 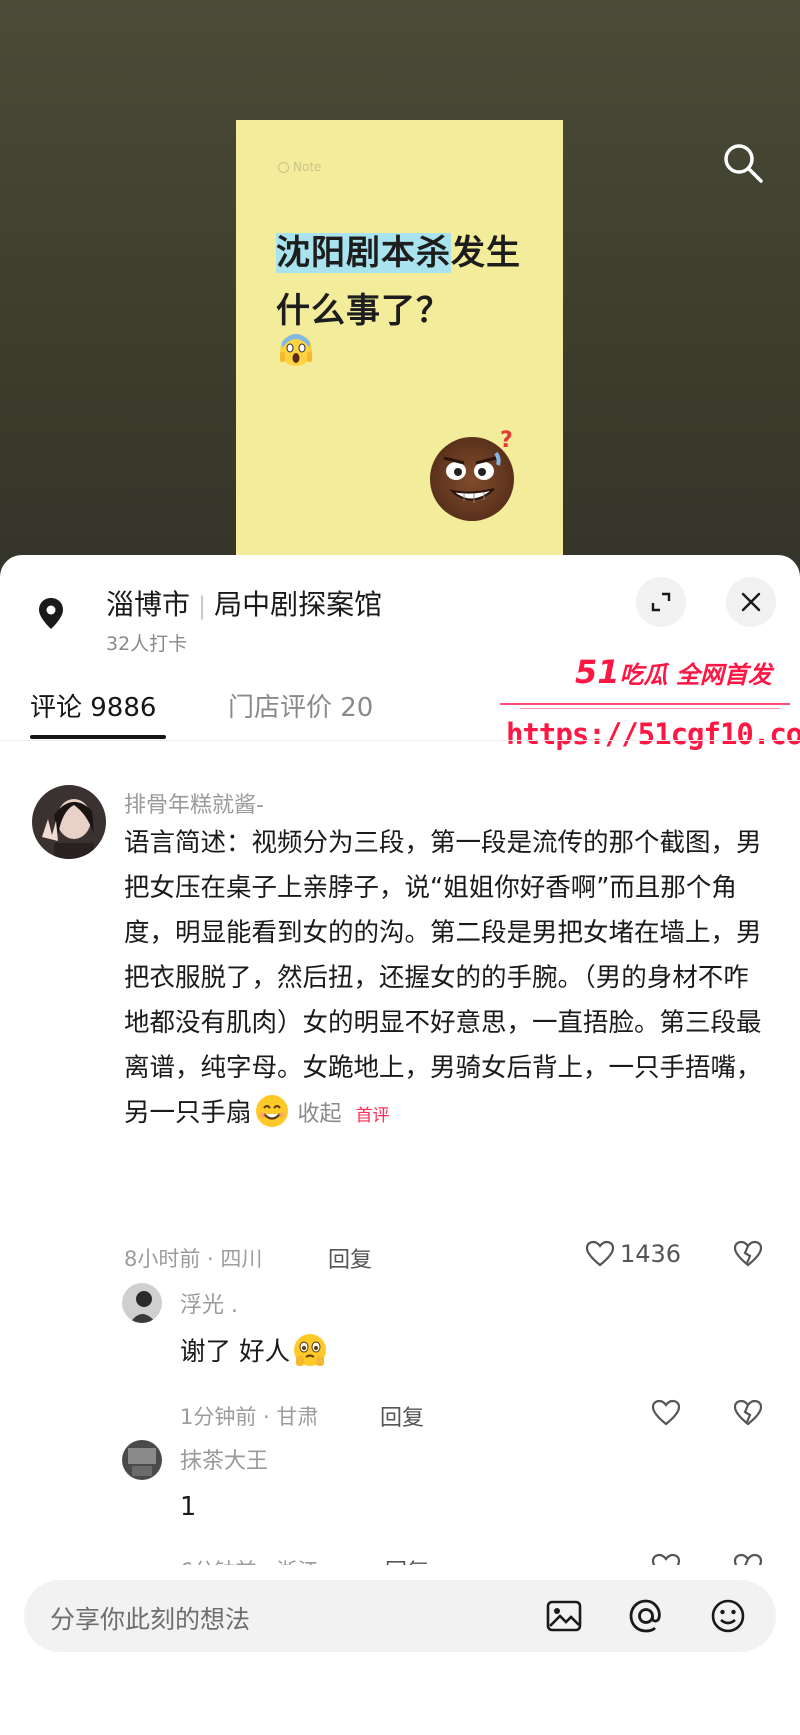 What do you see at coordinates (743, 163) in the screenshot?
I see `search-icon` at bounding box center [743, 163].